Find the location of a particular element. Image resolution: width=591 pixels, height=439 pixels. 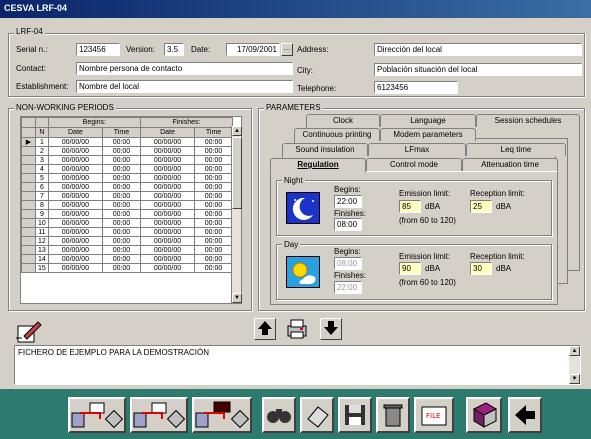

tab-control-mode: Control mode is located at coordinates (414, 164).